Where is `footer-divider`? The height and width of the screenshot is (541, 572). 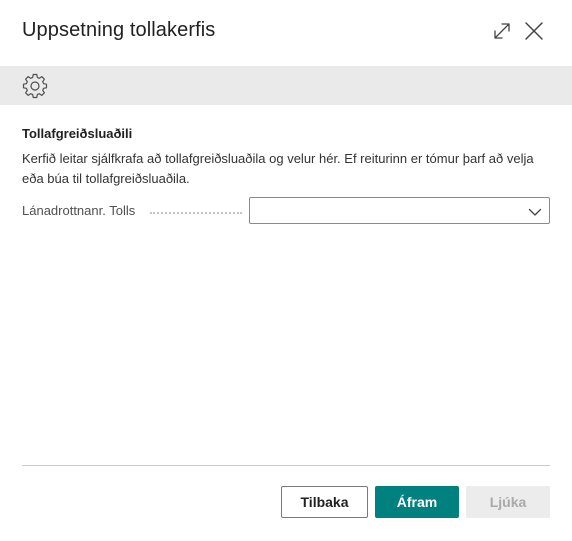 footer-divider is located at coordinates (286, 465).